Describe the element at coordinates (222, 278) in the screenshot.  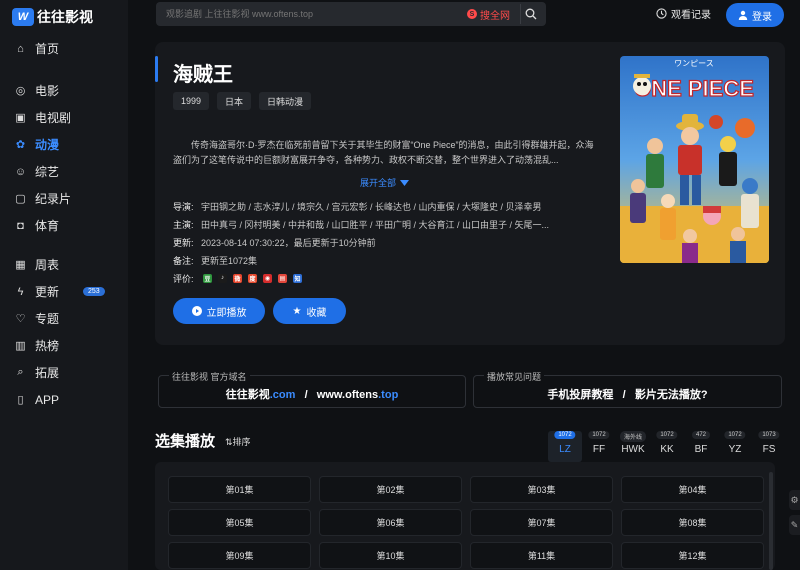
I see `tiktok-icon: ♪` at that location.